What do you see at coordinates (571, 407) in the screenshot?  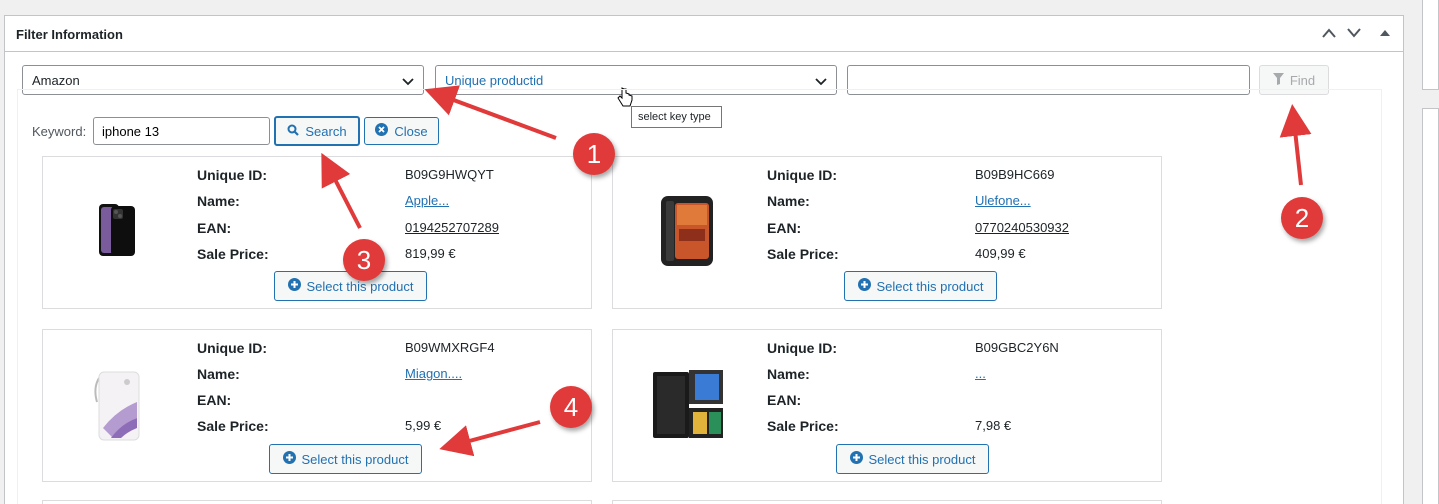 I see `annotation-badge-4: 4` at bounding box center [571, 407].